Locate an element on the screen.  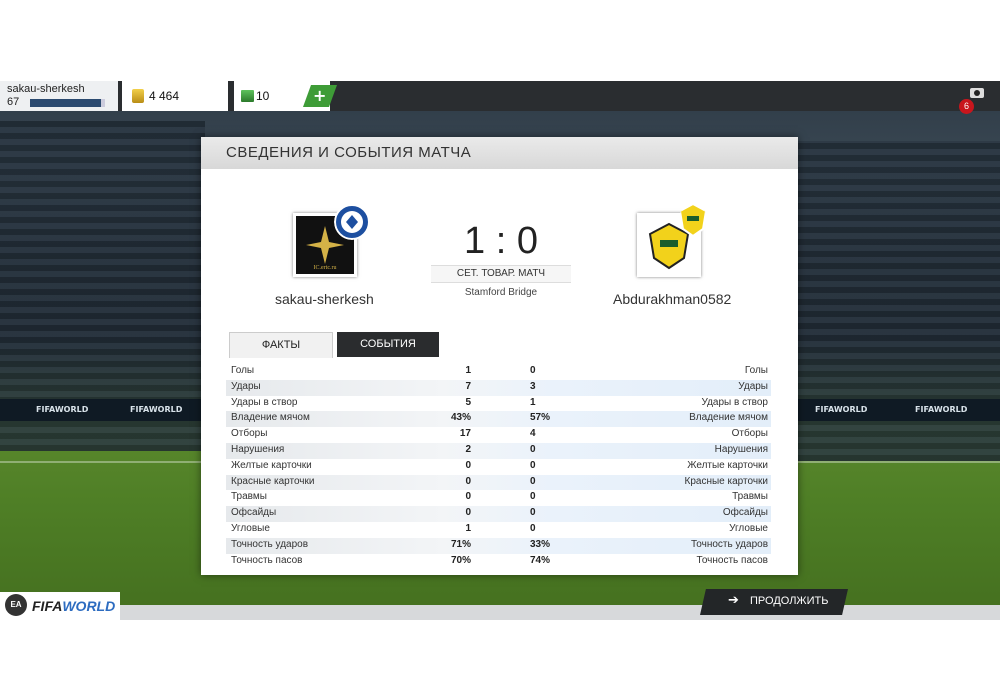
stat-label-home: Точность ударов is located at coordinates (270, 544).